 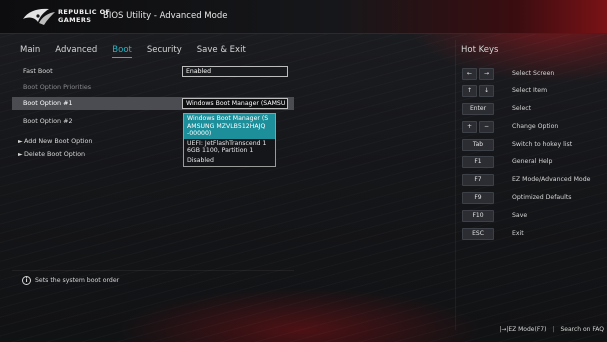 I want to click on left-arrow-key: ←, so click(x=469, y=74).